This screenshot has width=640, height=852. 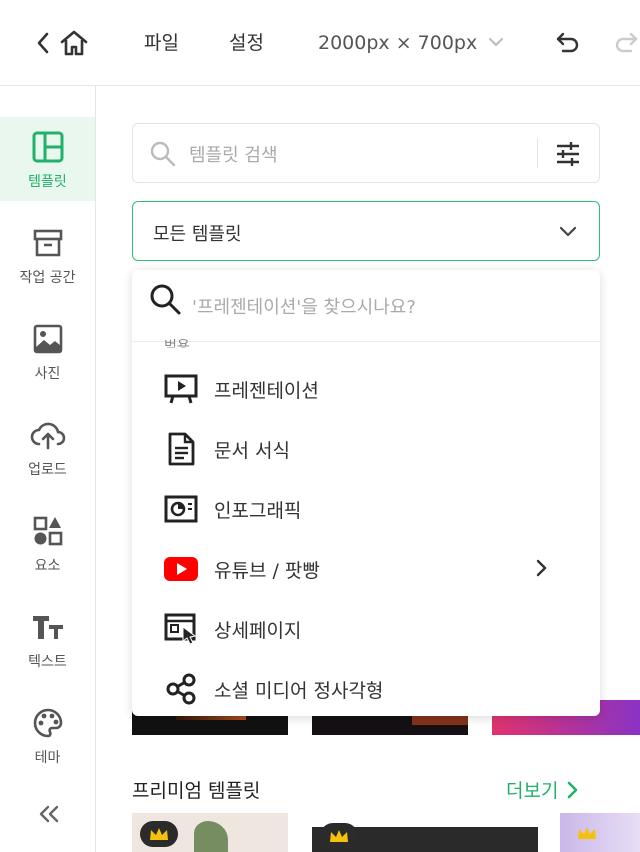 What do you see at coordinates (47, 627) in the screenshot?
I see `text-icon` at bounding box center [47, 627].